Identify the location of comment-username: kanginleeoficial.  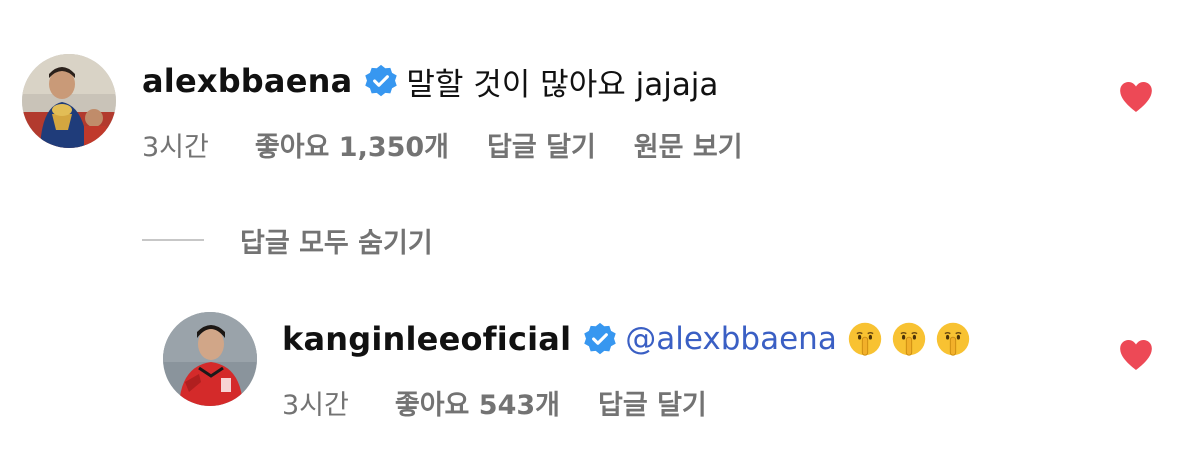
(426, 339).